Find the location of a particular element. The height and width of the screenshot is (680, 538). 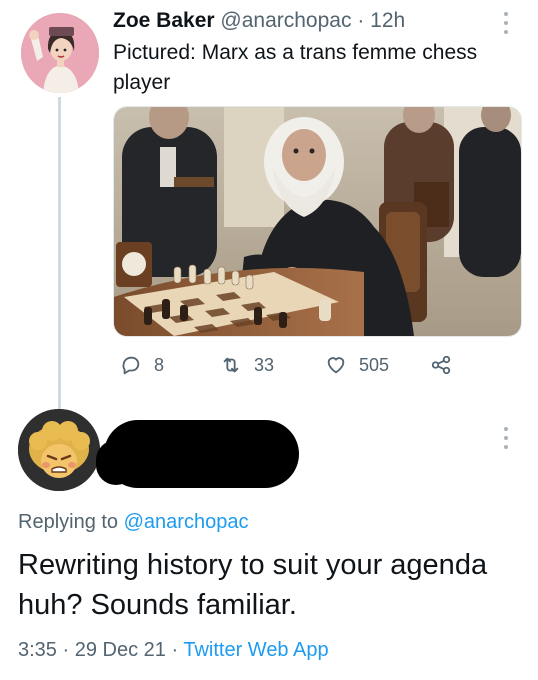

reply-date: 29 Dec 21 is located at coordinates (120, 650).